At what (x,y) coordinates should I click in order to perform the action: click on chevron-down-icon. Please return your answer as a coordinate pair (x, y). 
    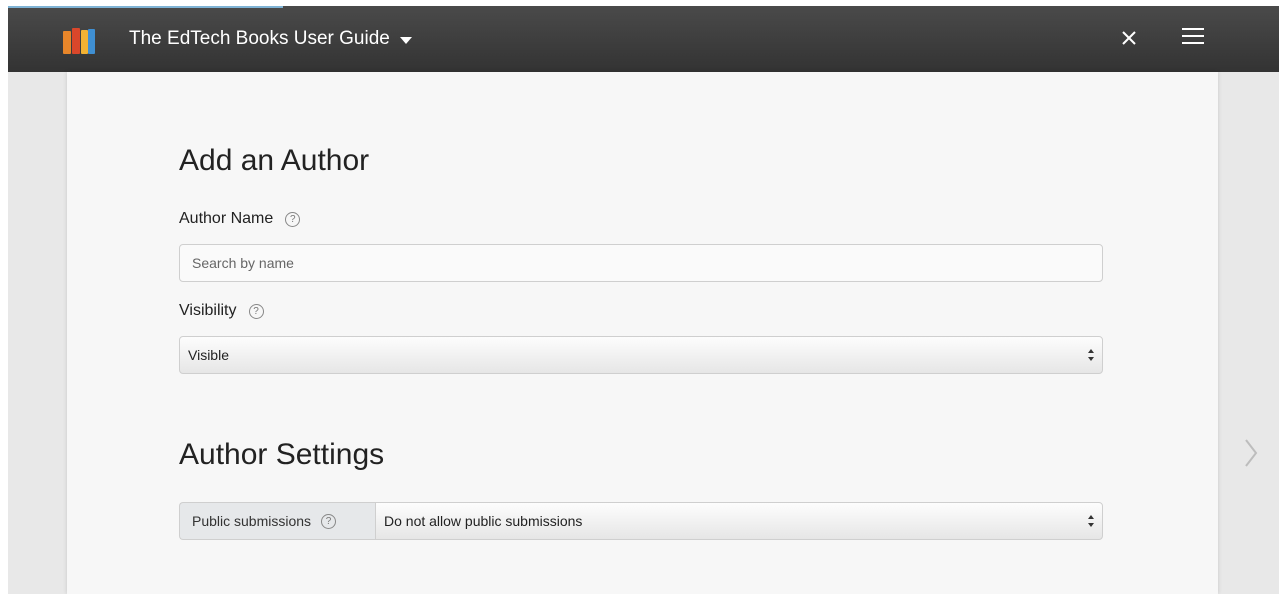
    Looking at the image, I should click on (405, 40).